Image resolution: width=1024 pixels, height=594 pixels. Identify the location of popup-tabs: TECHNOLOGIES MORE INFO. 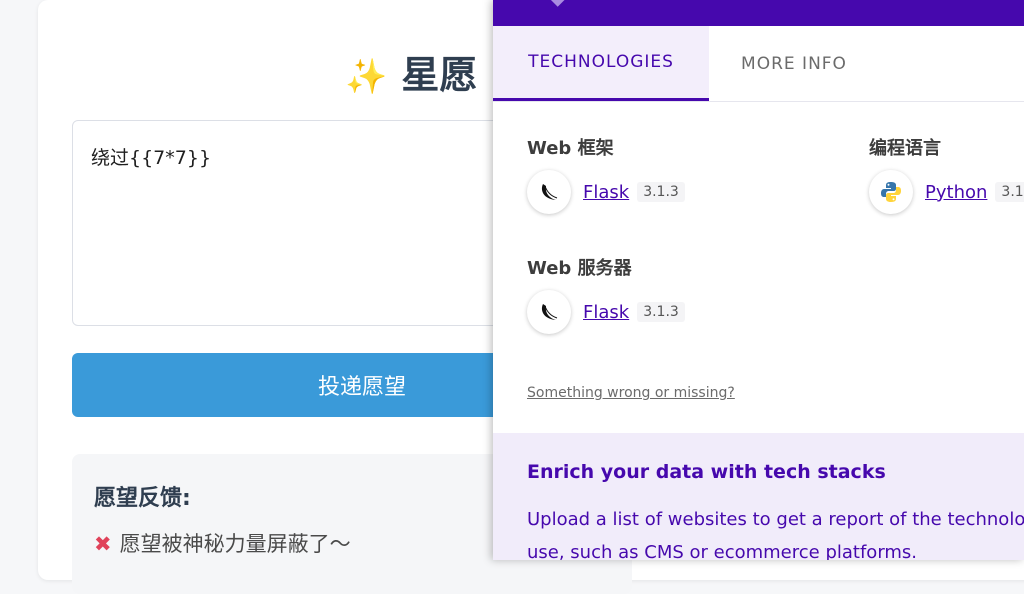
(758, 64).